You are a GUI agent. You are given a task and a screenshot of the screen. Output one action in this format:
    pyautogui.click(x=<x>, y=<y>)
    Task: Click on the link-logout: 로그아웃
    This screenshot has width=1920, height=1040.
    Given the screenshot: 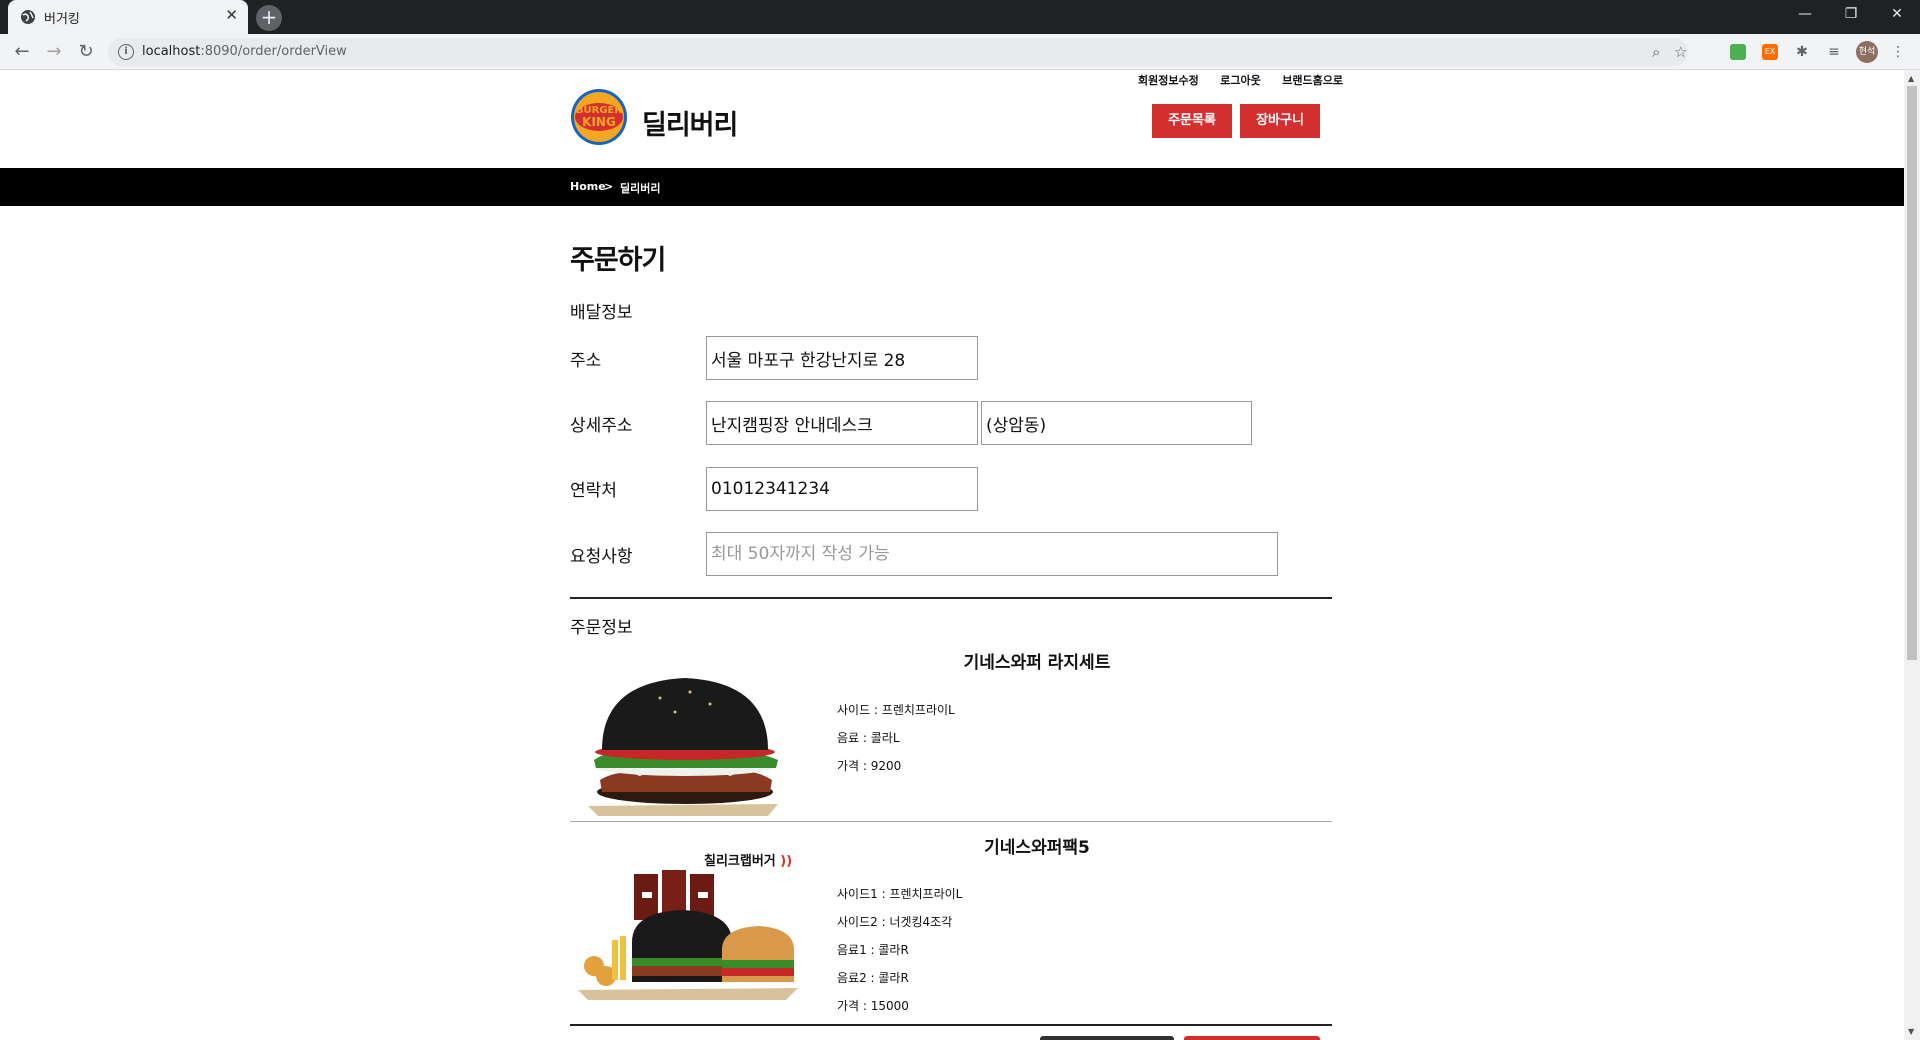 What is the action you would take?
    pyautogui.click(x=1240, y=80)
    